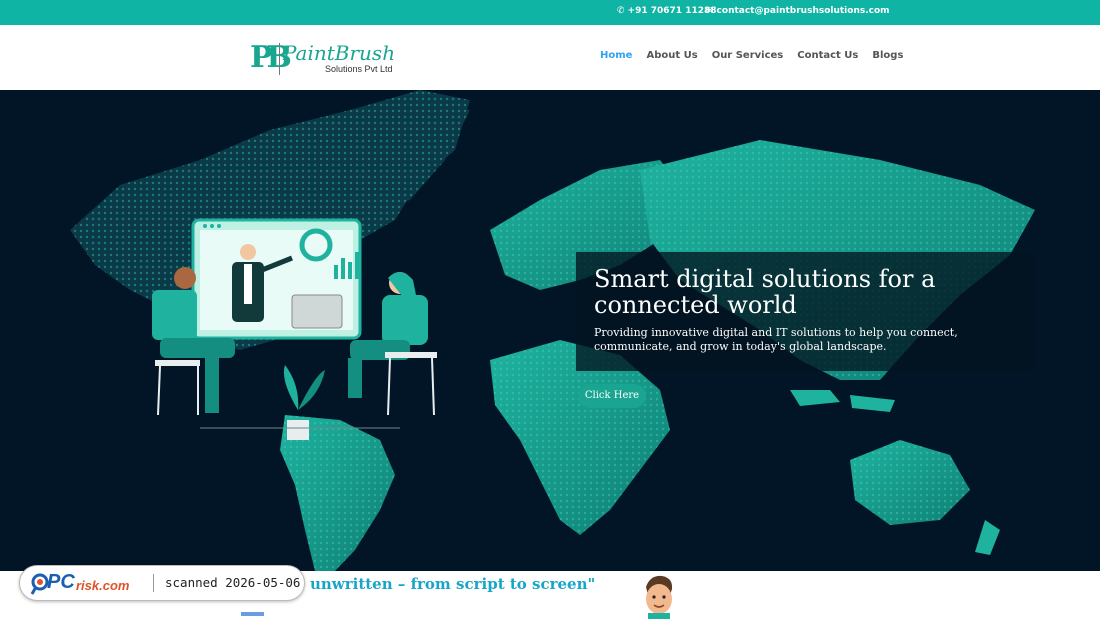 The width and height of the screenshot is (1100, 619). I want to click on section-underline, so click(252, 614).